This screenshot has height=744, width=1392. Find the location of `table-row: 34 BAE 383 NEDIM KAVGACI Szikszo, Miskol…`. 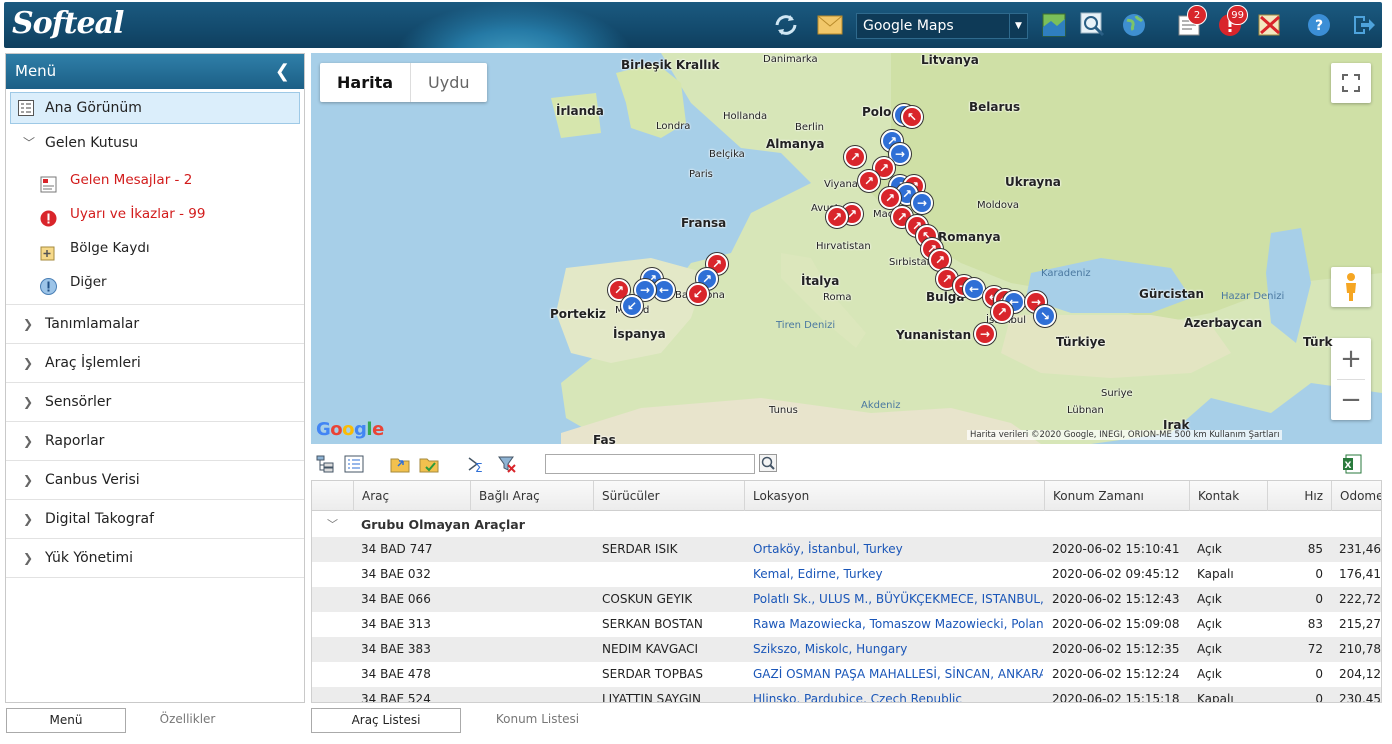

table-row: 34 BAE 383 NEDIM KAVGACI Szikszo, Miskol… is located at coordinates (846, 649).